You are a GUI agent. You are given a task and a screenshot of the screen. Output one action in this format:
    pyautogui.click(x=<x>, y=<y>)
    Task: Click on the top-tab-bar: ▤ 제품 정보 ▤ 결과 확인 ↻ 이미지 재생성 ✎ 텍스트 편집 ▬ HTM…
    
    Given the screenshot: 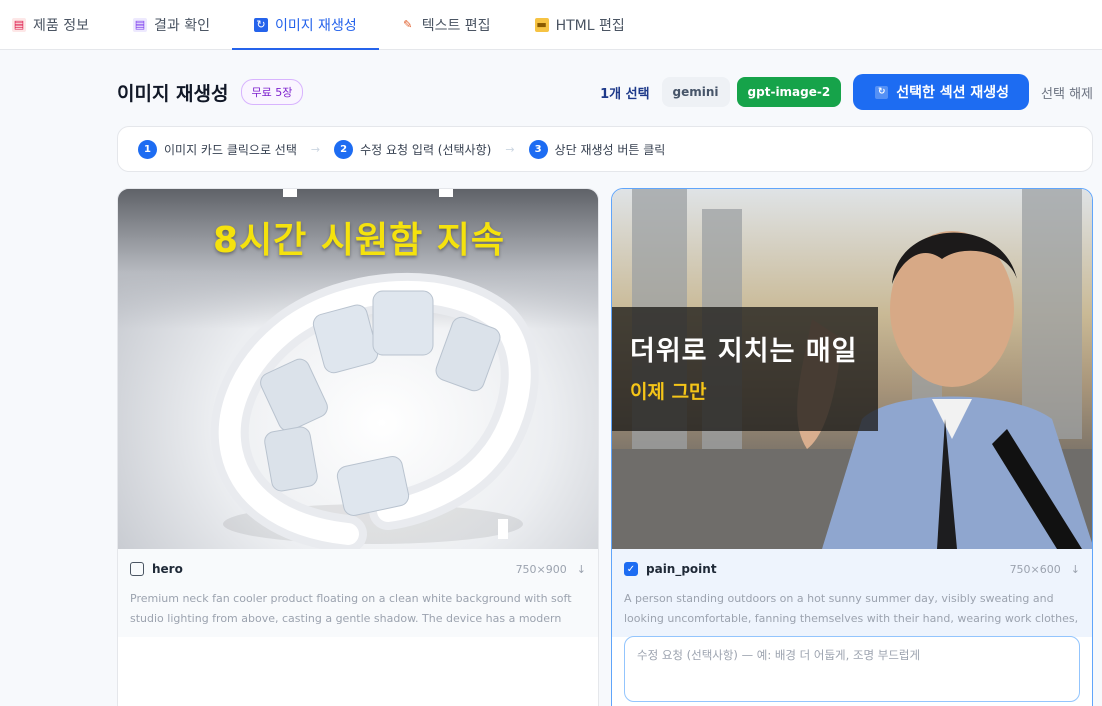 What is the action you would take?
    pyautogui.click(x=551, y=25)
    